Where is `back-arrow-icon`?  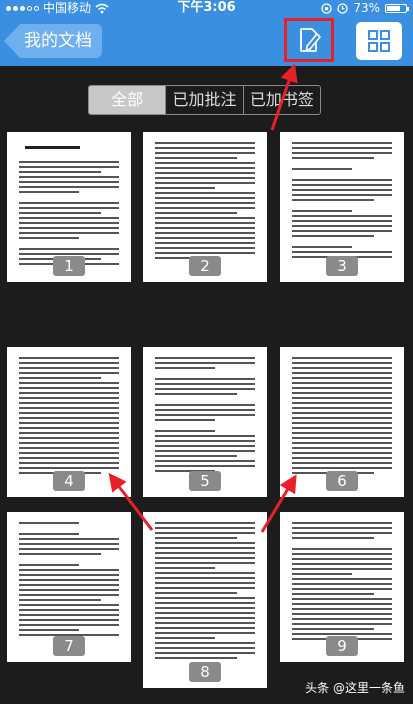 back-arrow-icon is located at coordinates (12, 41).